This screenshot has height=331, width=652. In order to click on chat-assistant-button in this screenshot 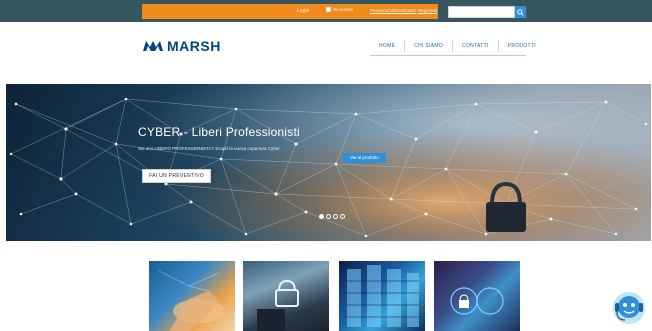, I will do `click(629, 308)`.